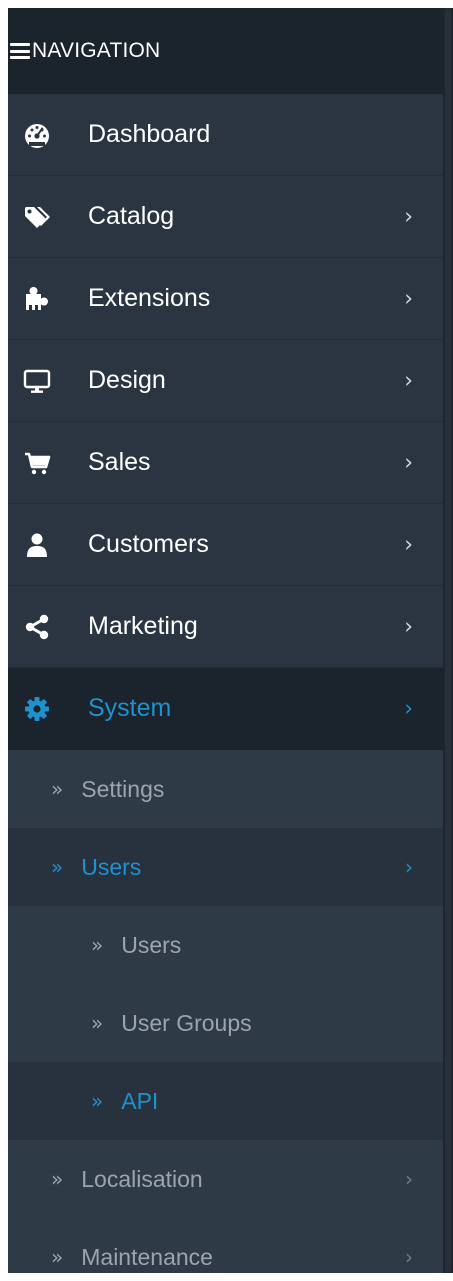 This screenshot has width=453, height=1281. I want to click on scrollbar-thumb, so click(448, 640).